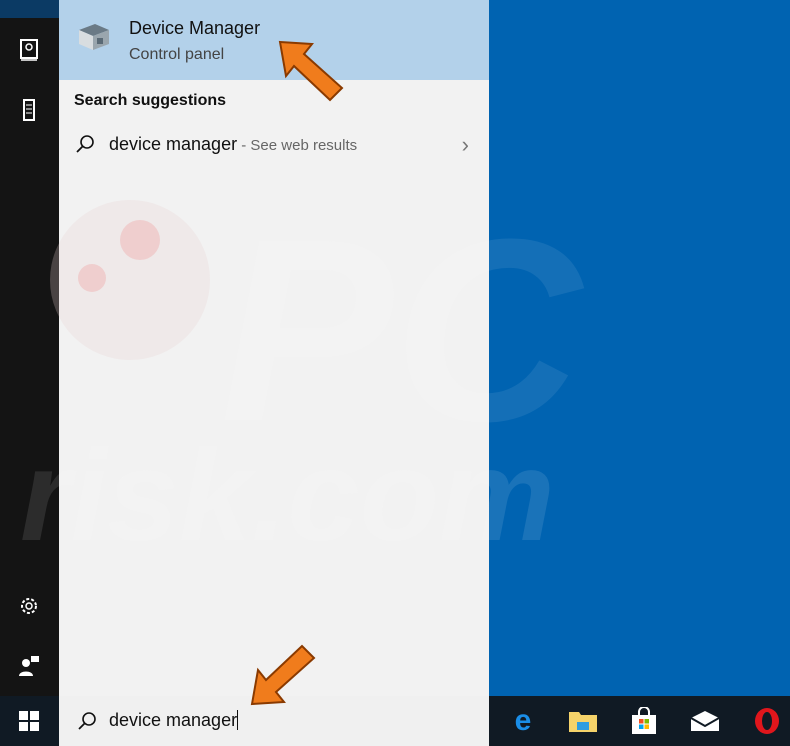  What do you see at coordinates (173, 144) in the screenshot?
I see `suggestion-query: device manager` at bounding box center [173, 144].